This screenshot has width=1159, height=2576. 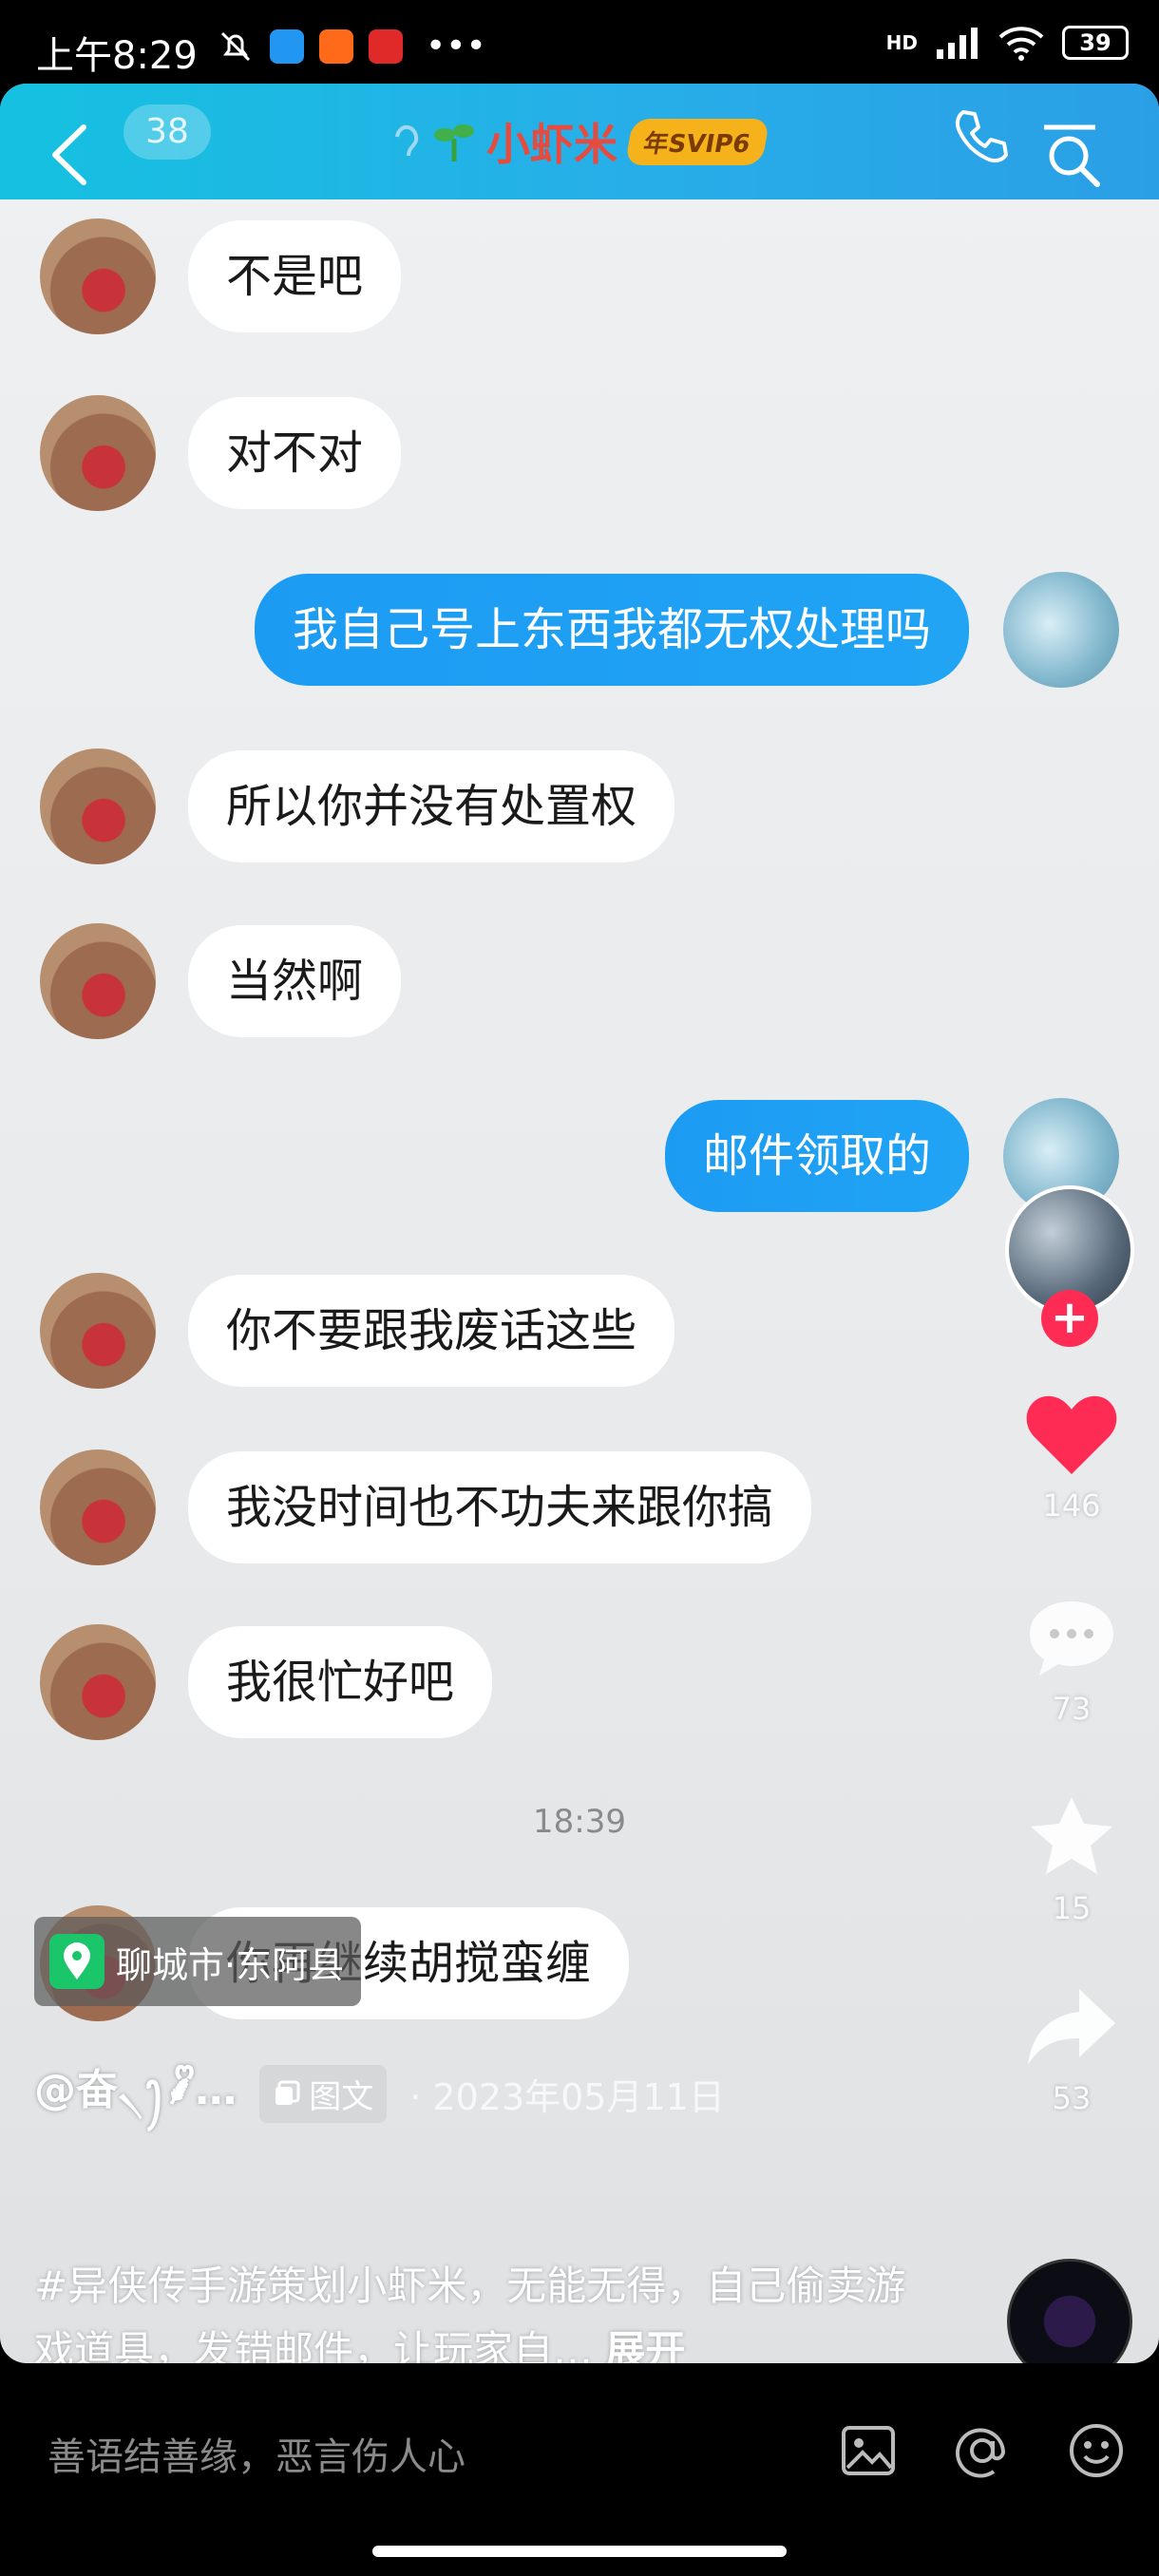 I want to click on chat-title-group: 小虾米 年SVIP6, so click(x=580, y=141).